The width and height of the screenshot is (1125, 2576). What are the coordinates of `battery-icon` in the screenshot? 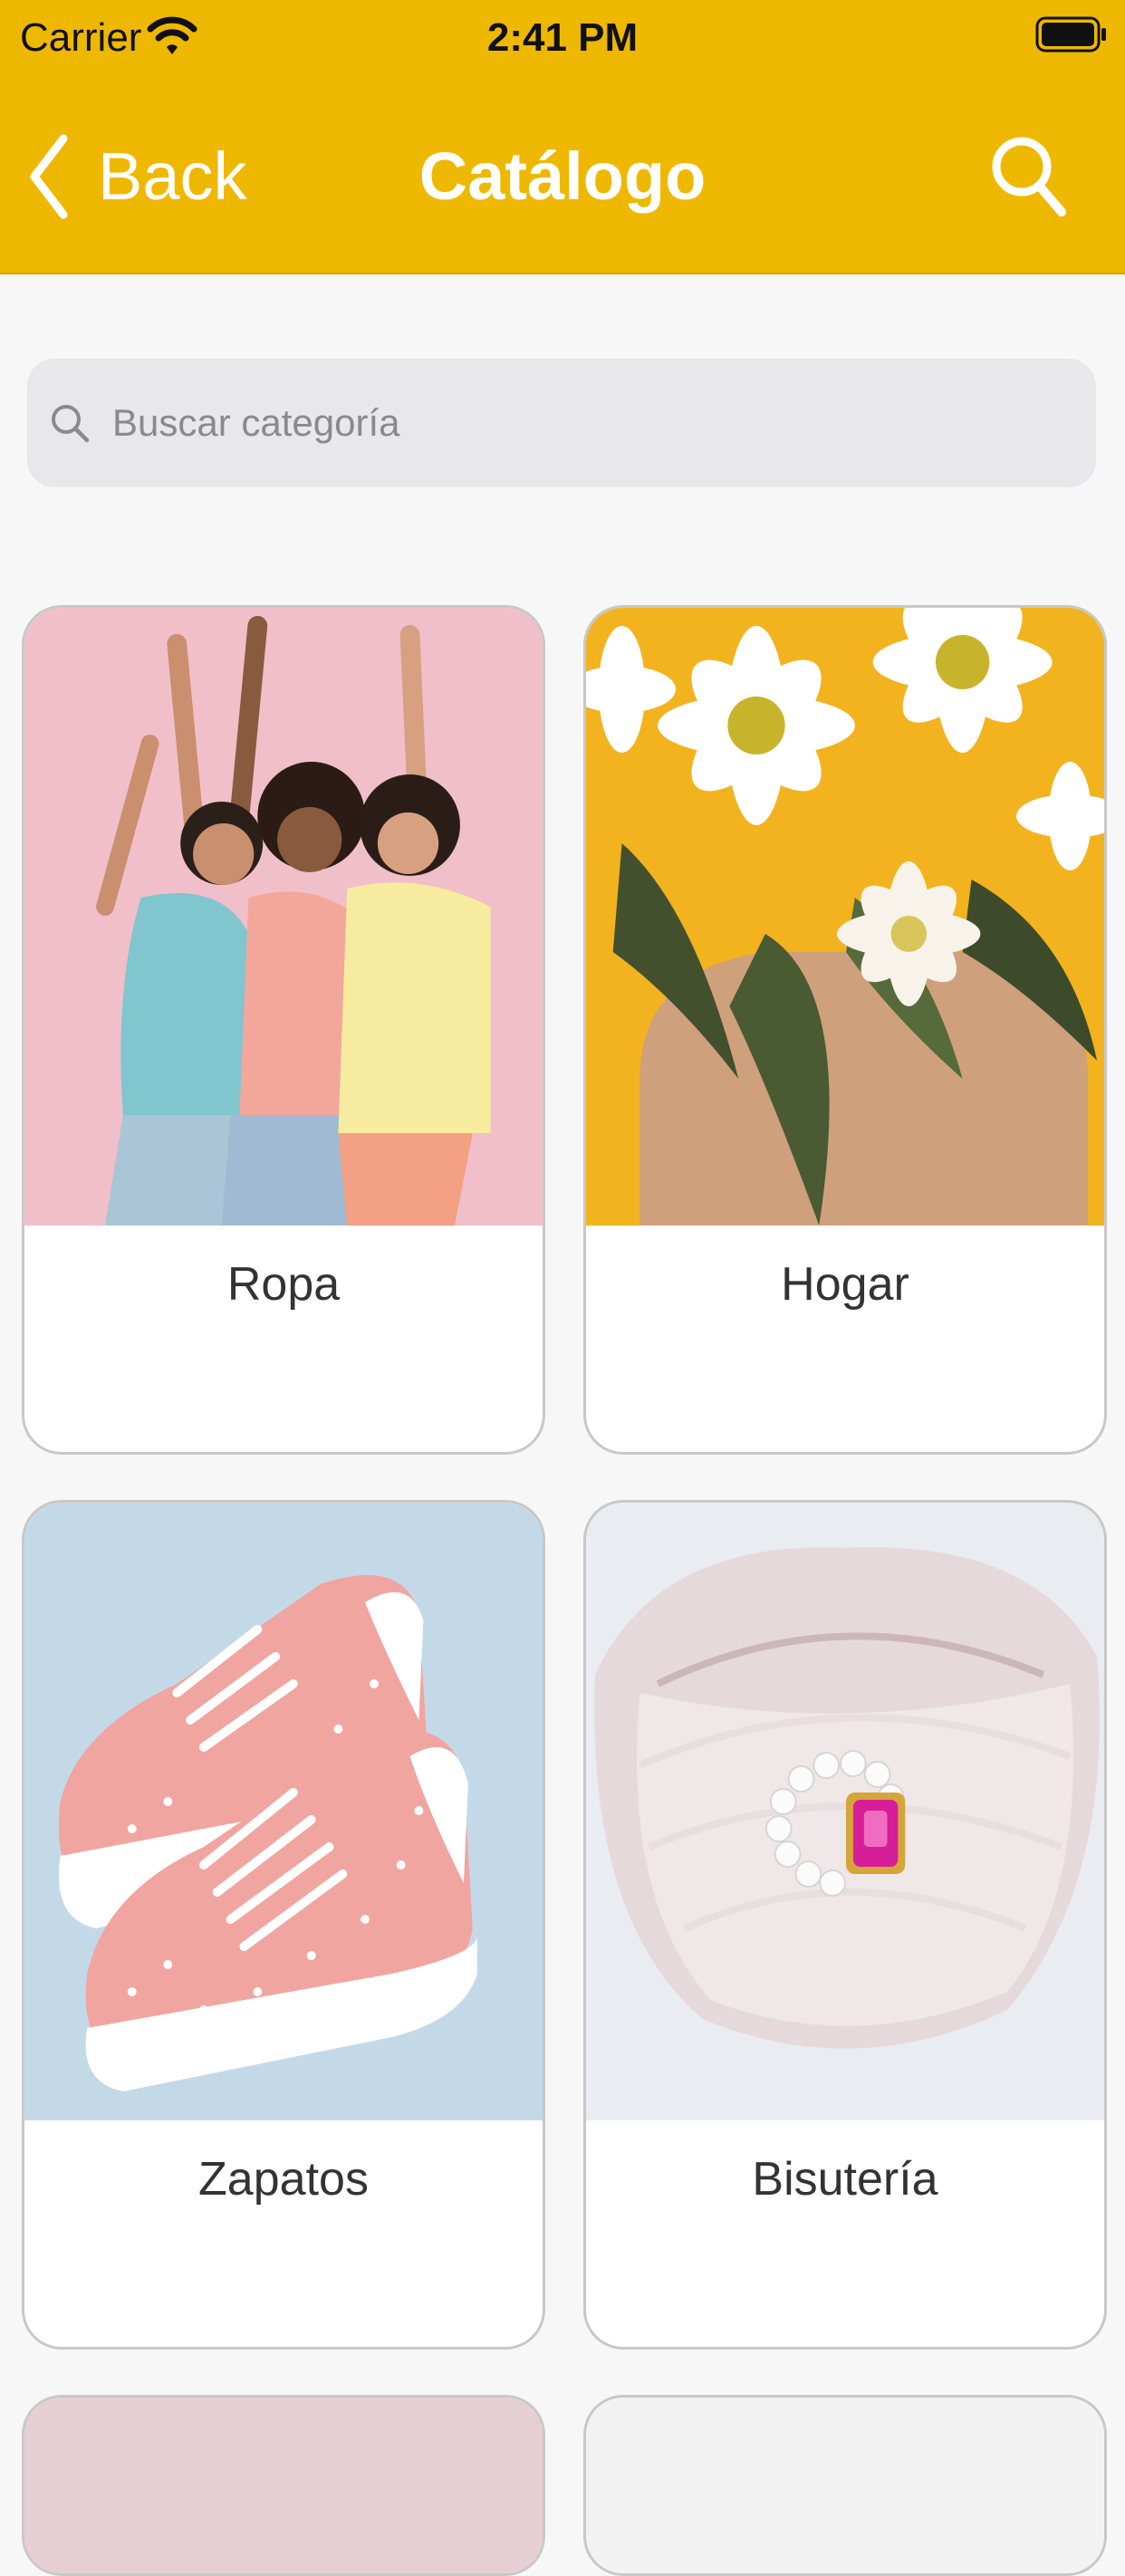 It's located at (1071, 34).